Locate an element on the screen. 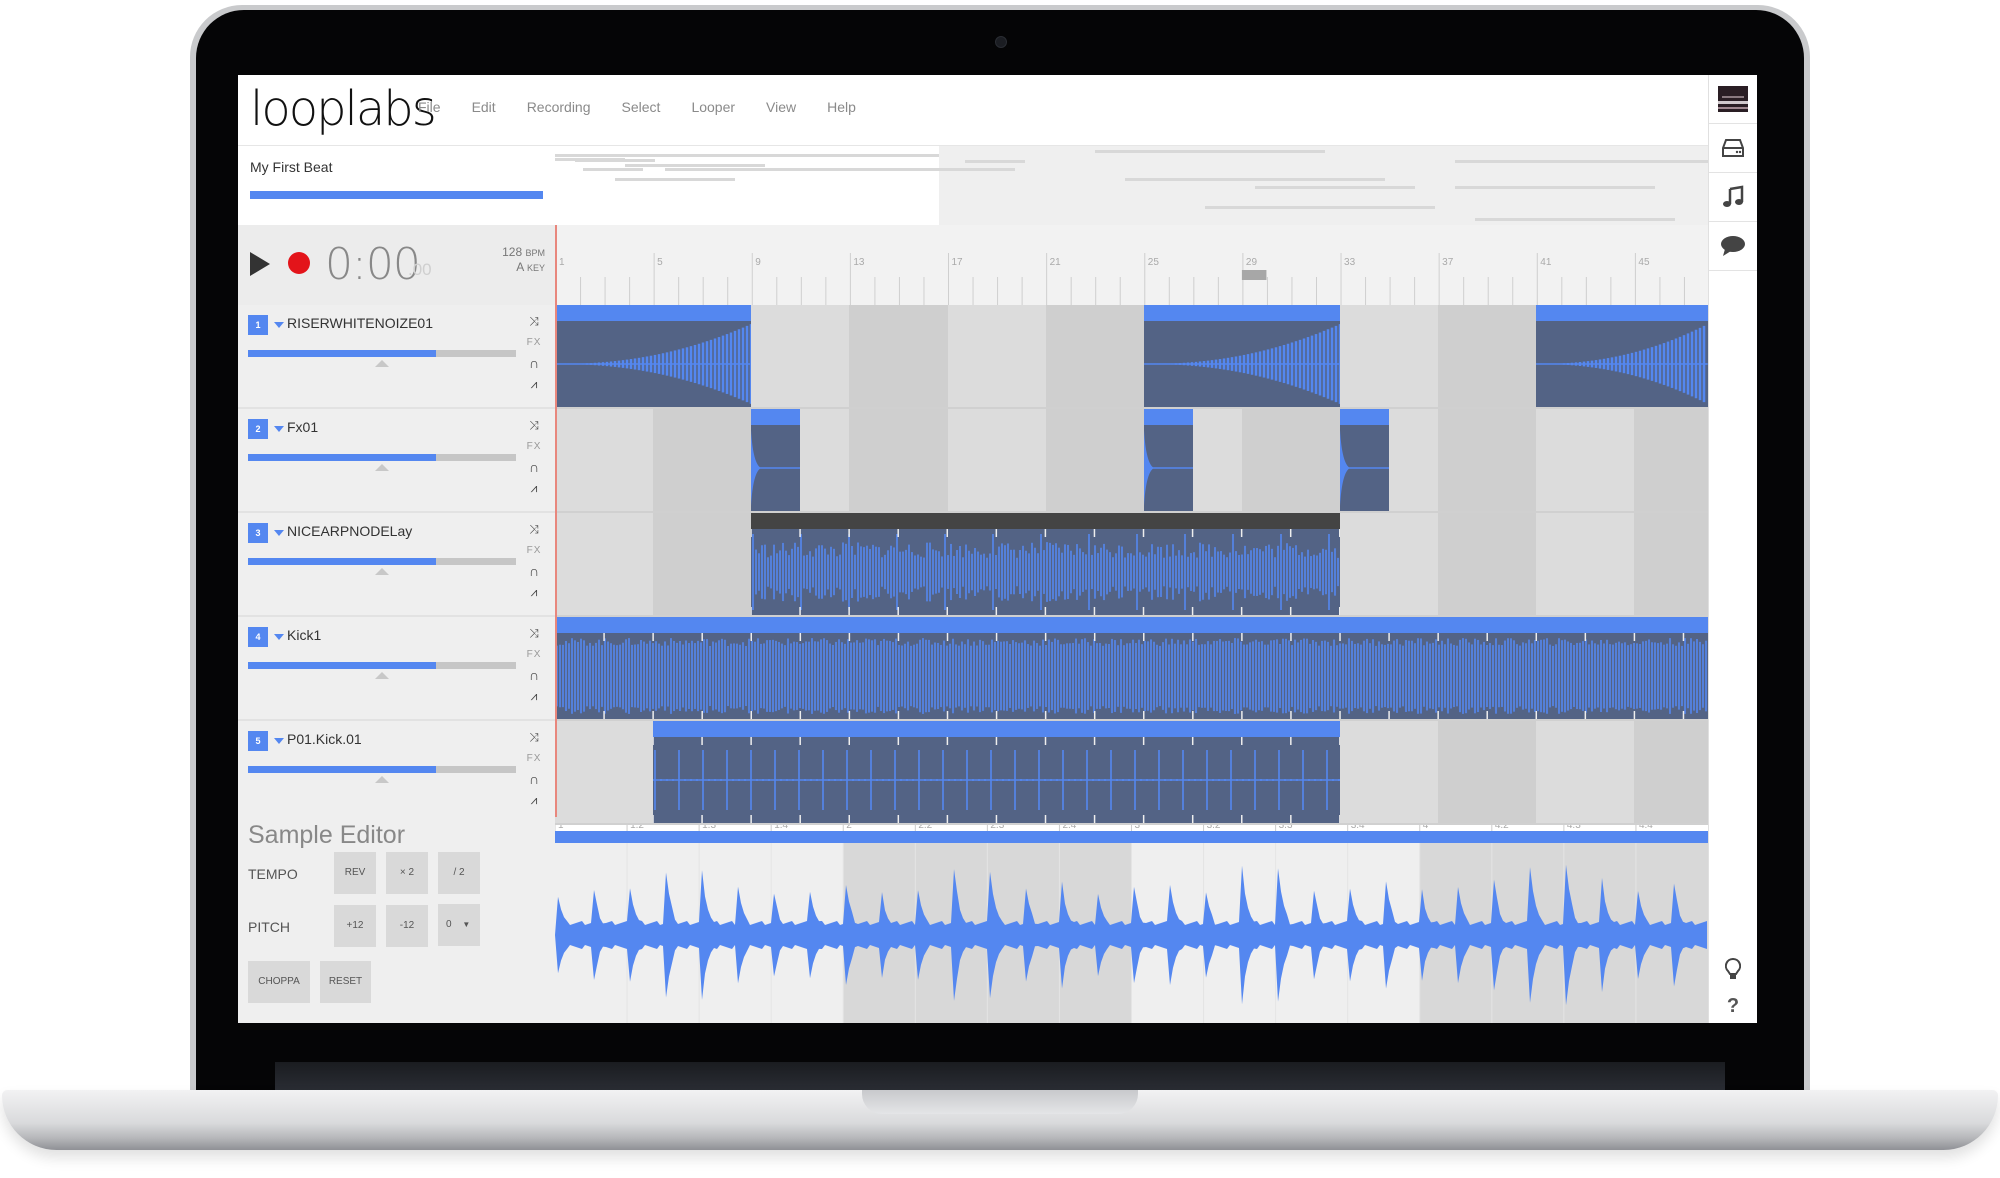  play-icon is located at coordinates (260, 264).